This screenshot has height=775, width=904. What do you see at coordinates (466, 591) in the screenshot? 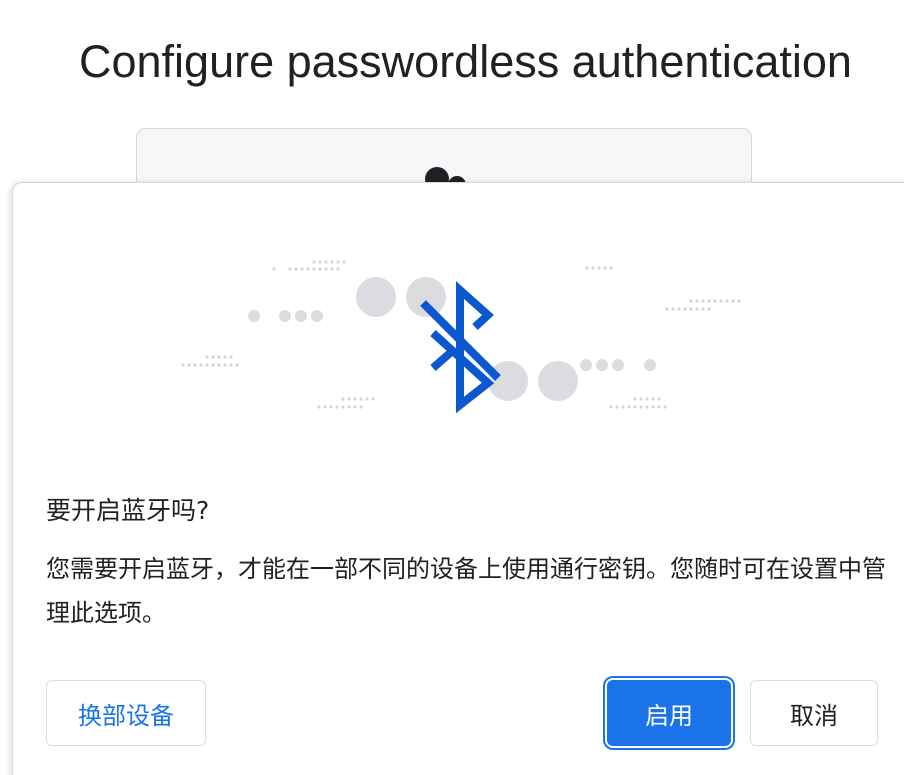
I see `dialog-body: 您需要开启蓝牙，才能在一部不同的设备上使用通行密钥。您随时可在设置中管理此选项。` at bounding box center [466, 591].